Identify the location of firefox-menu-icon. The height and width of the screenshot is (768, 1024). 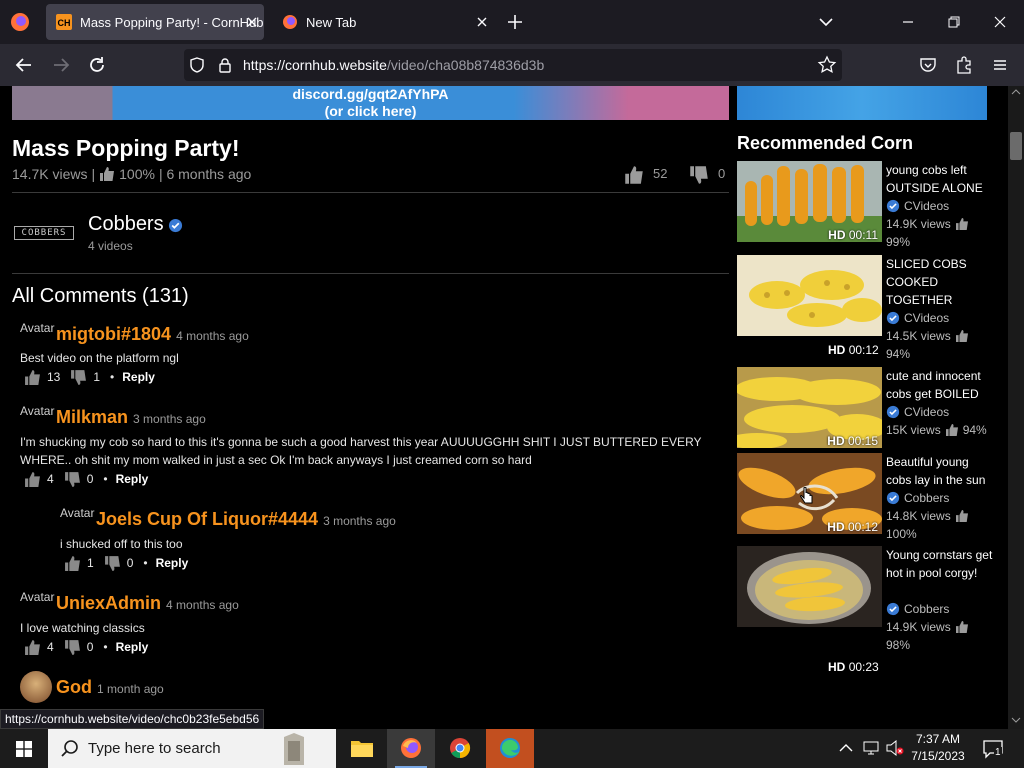
(20, 22).